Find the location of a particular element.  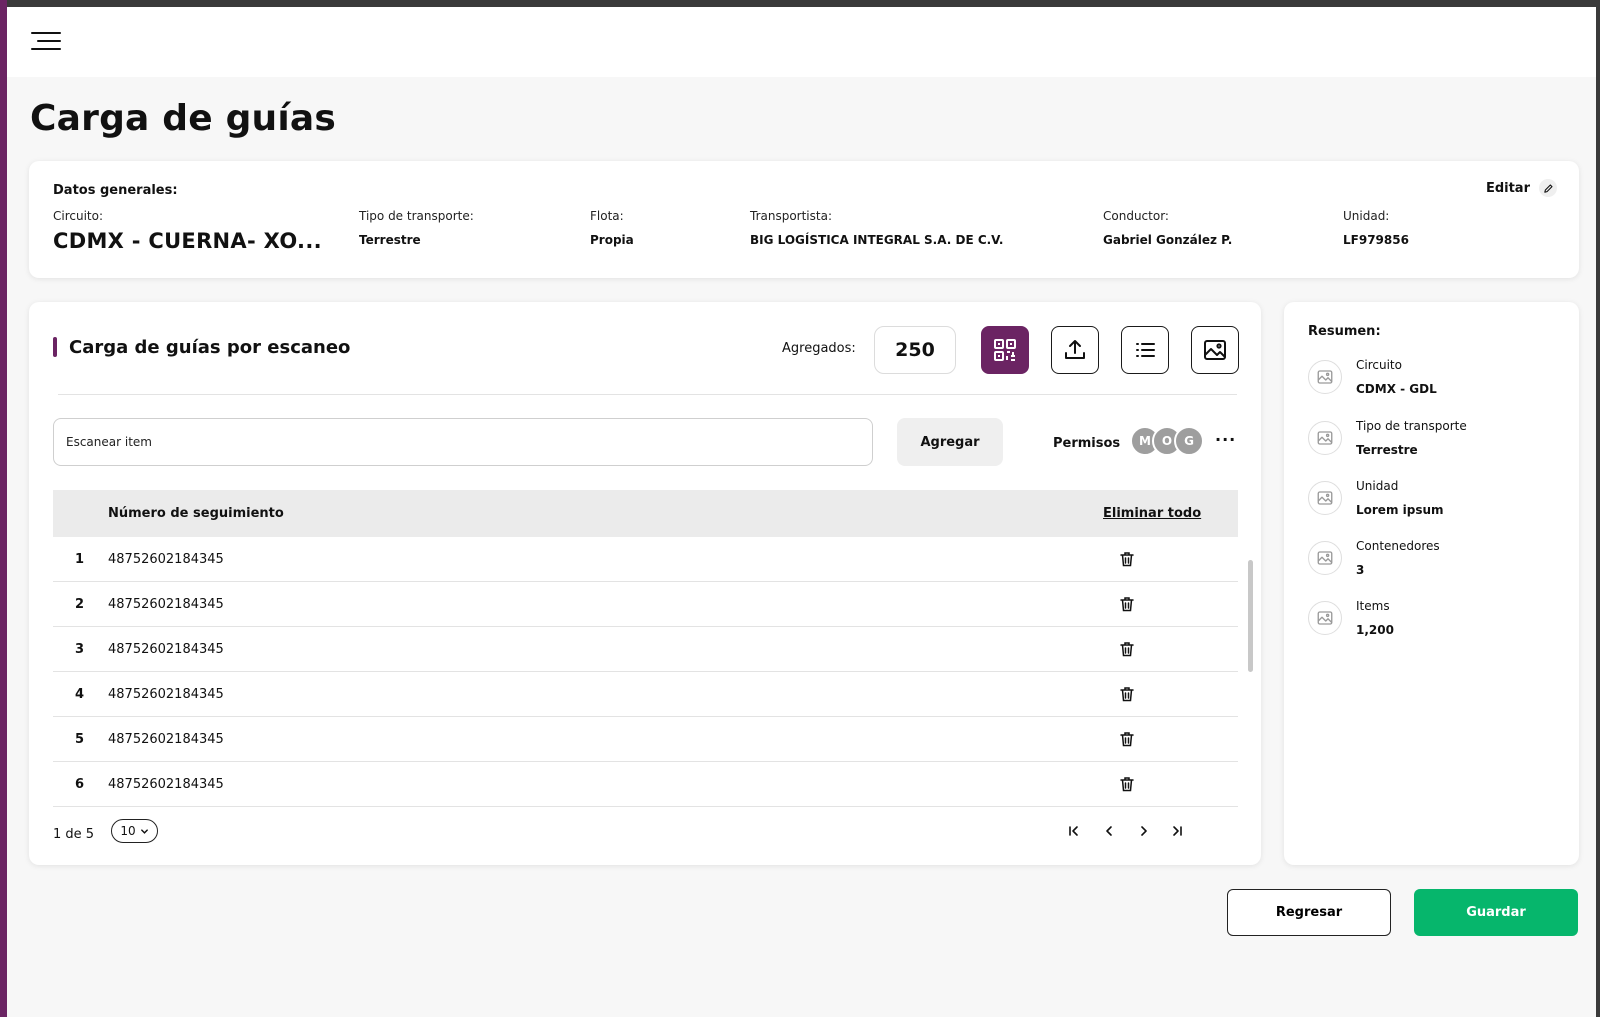

list-icon is located at coordinates (1145, 350).